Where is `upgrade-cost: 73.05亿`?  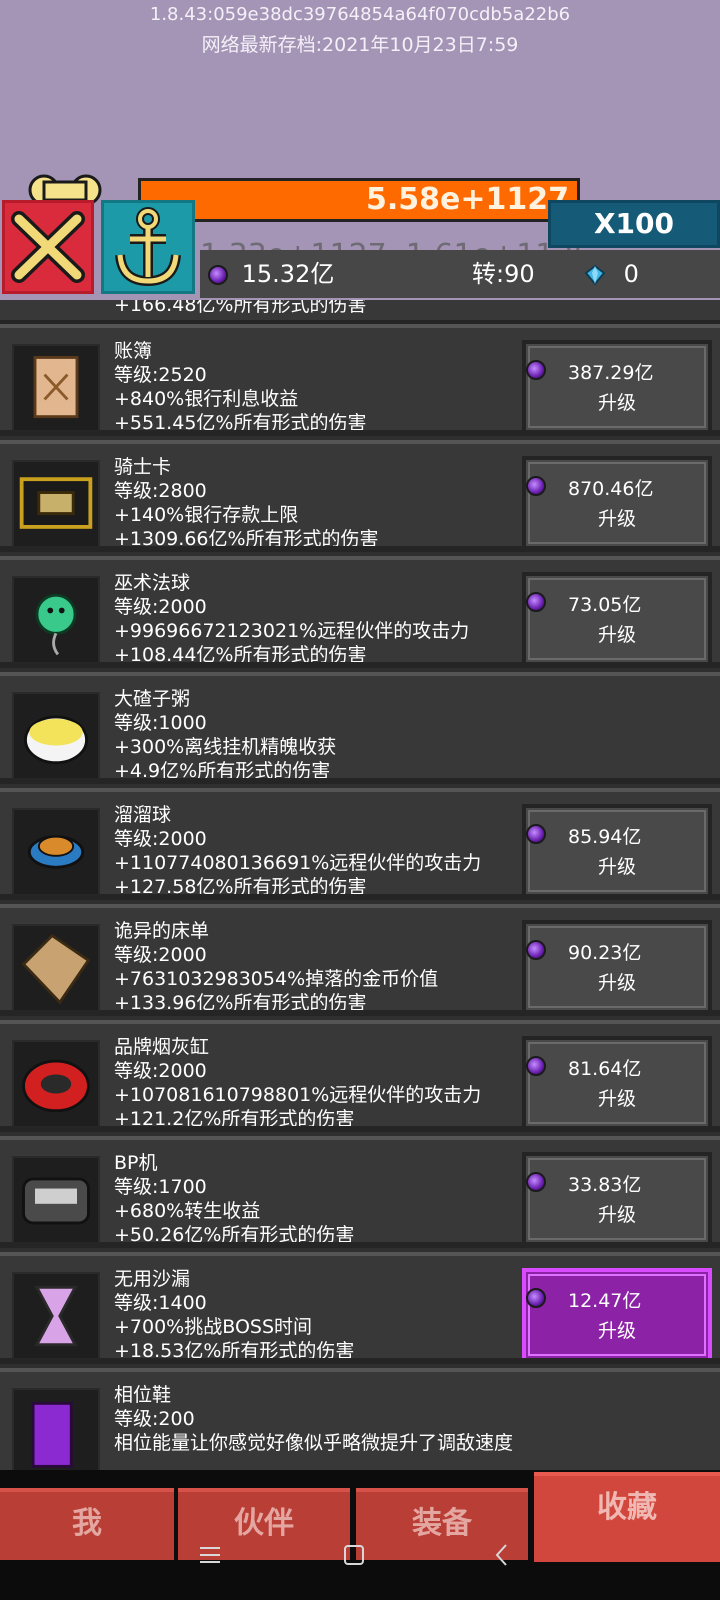
upgrade-cost: 73.05亿 is located at coordinates (584, 603).